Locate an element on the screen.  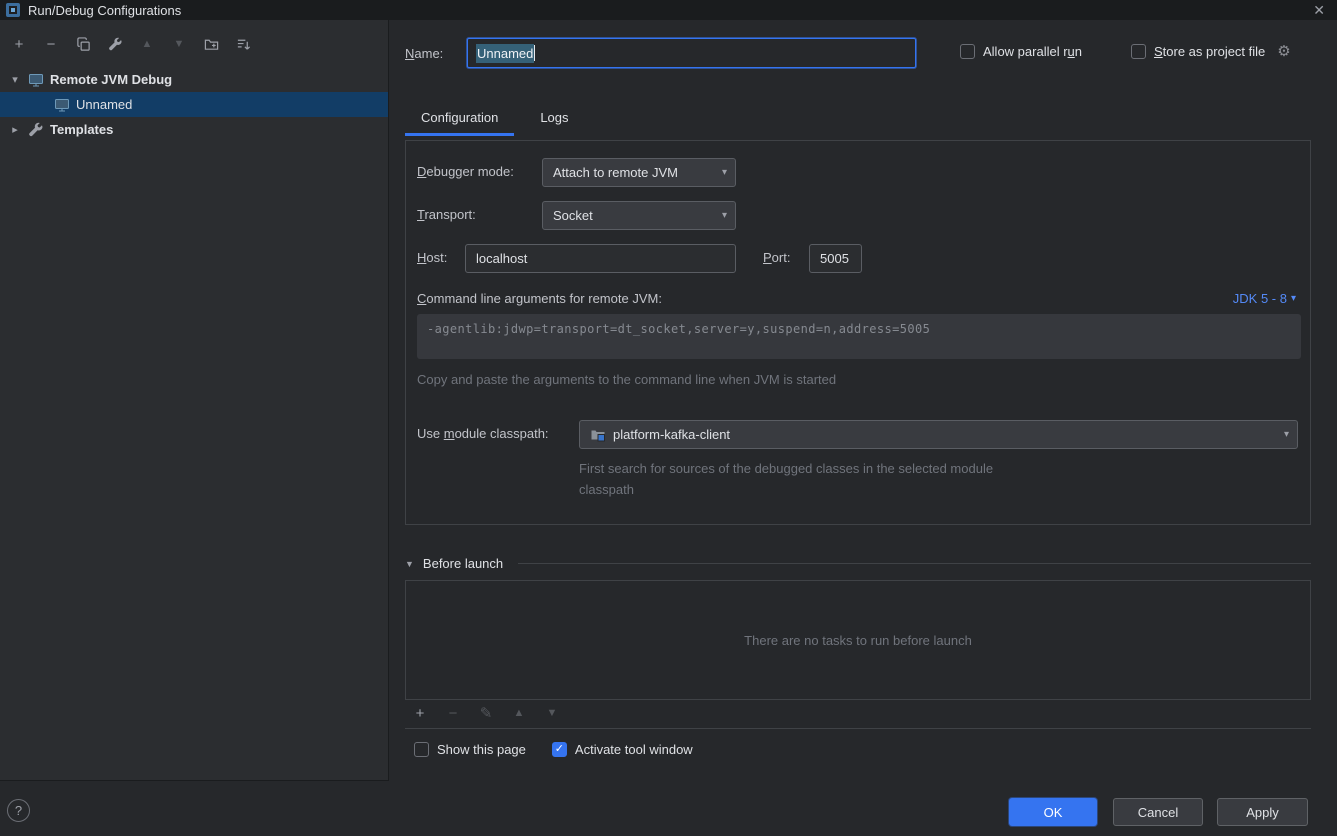
remove-task-button: − is located at coordinates (453, 713).